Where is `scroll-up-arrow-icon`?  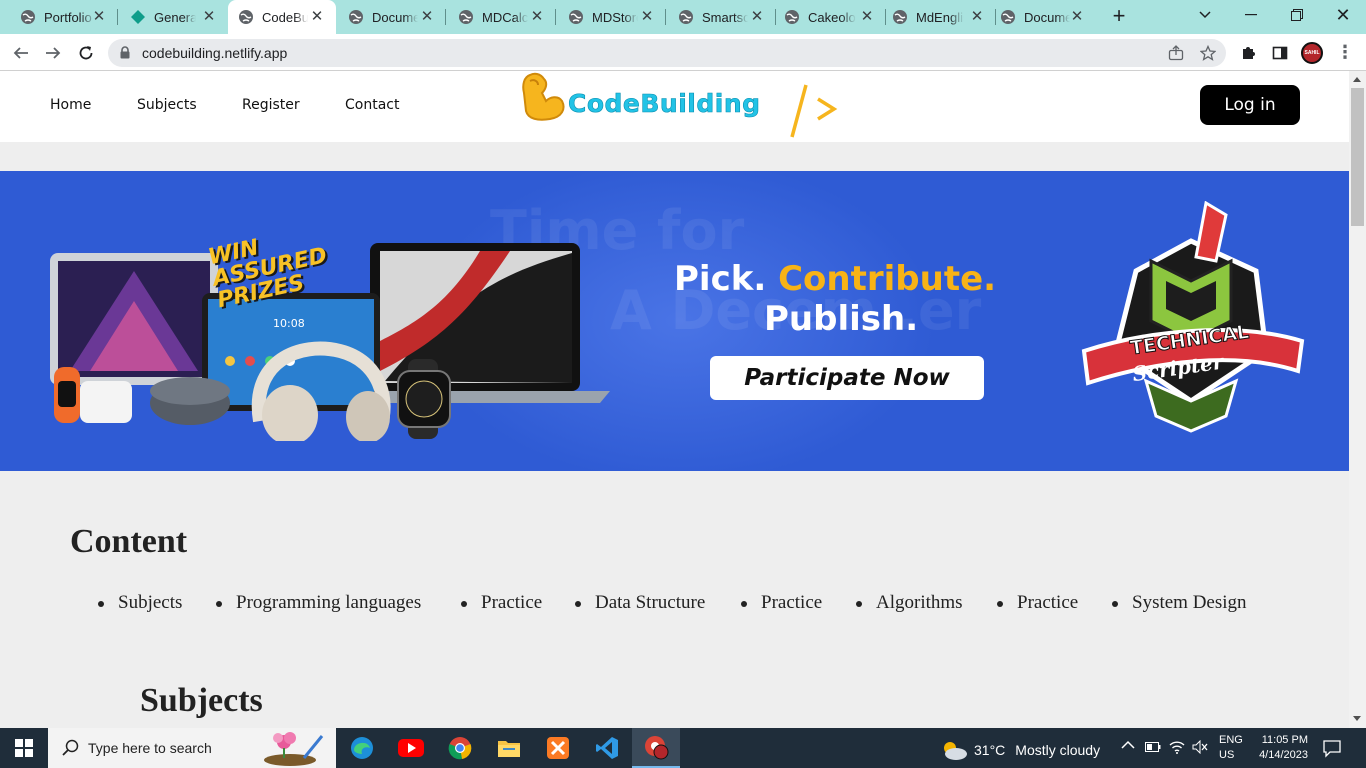 scroll-up-arrow-icon is located at coordinates (1357, 79).